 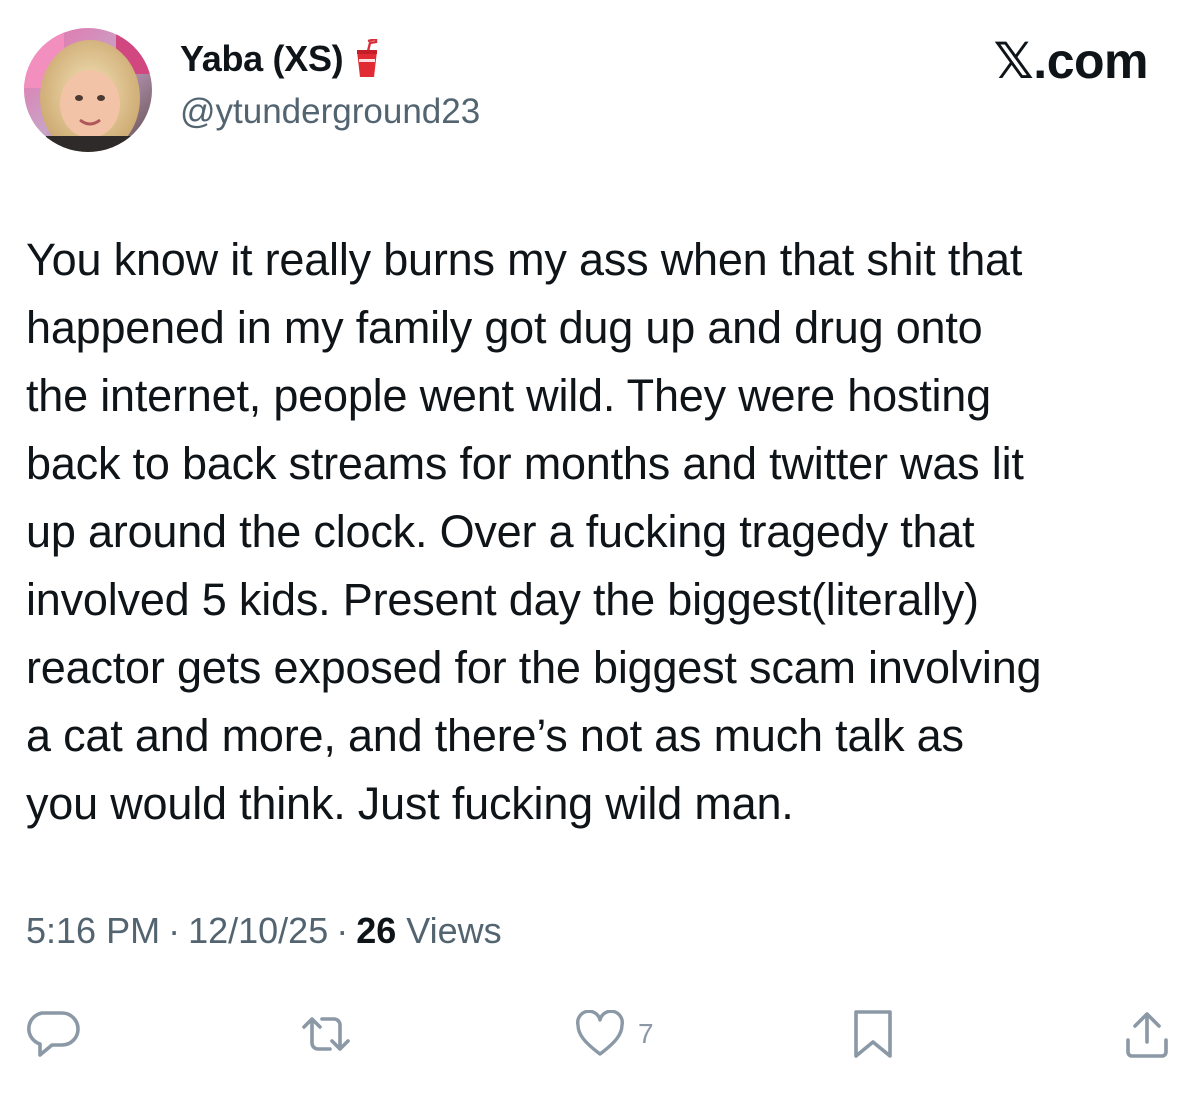 I want to click on avatar-image, so click(x=88, y=90).